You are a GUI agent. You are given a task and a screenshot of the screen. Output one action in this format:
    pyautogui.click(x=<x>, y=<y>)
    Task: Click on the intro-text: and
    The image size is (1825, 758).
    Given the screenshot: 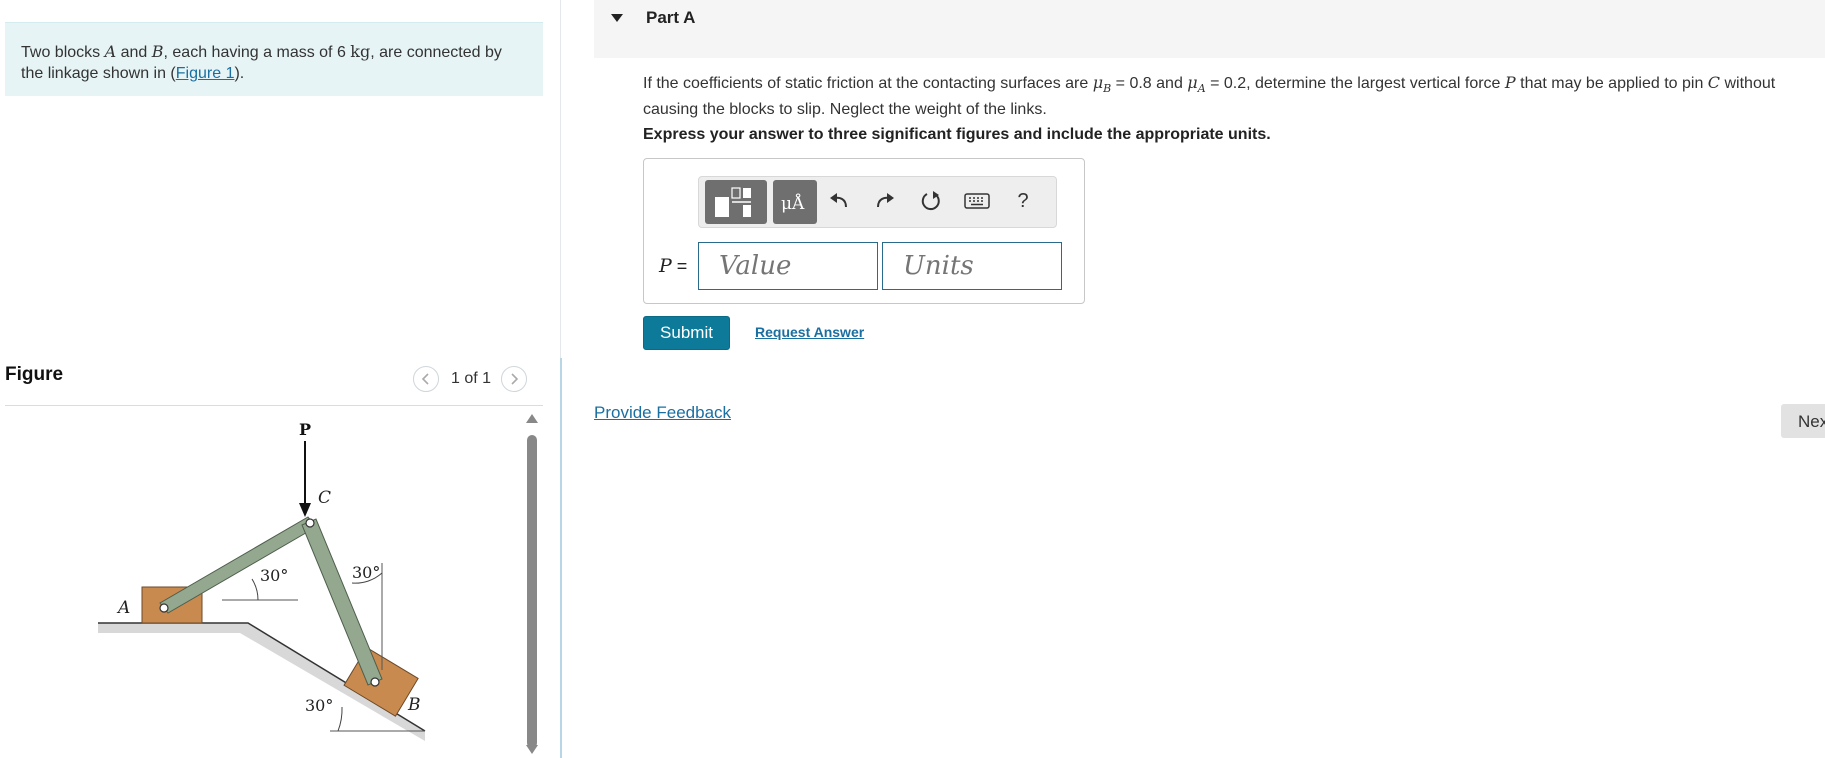 What is the action you would take?
    pyautogui.click(x=134, y=52)
    